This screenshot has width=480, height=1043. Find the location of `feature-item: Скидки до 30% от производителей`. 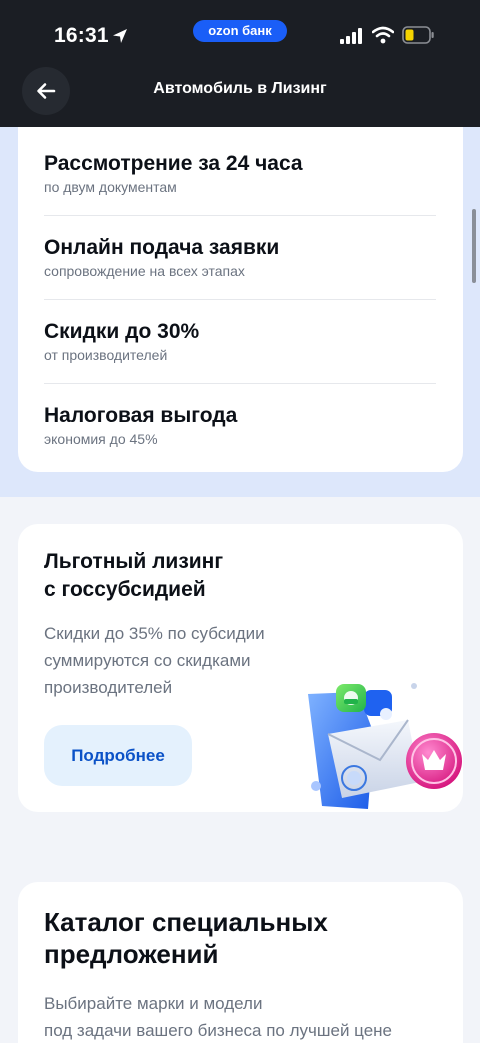

feature-item: Скидки до 30% от производителей is located at coordinates (240, 341).